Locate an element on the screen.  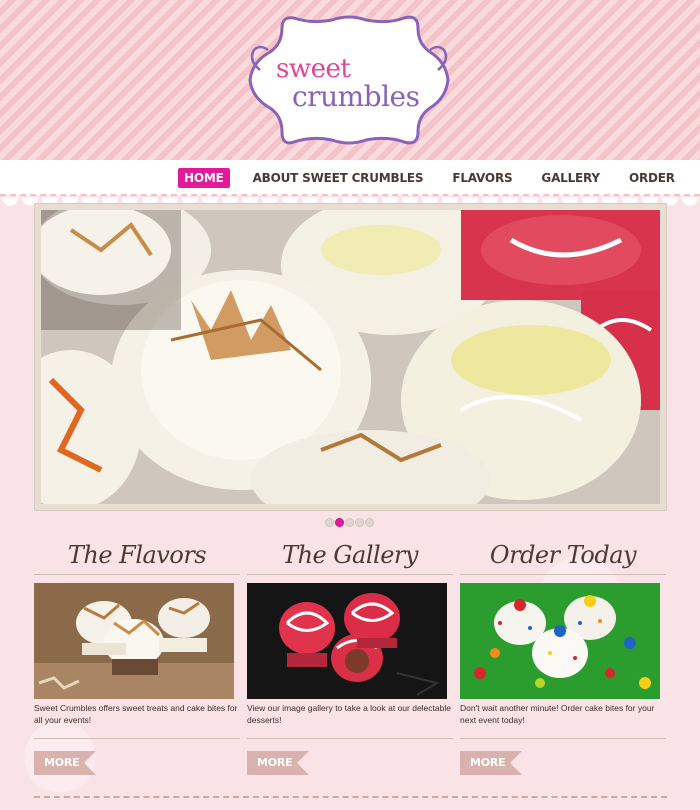
more-button-order: MORE is located at coordinates (491, 763).